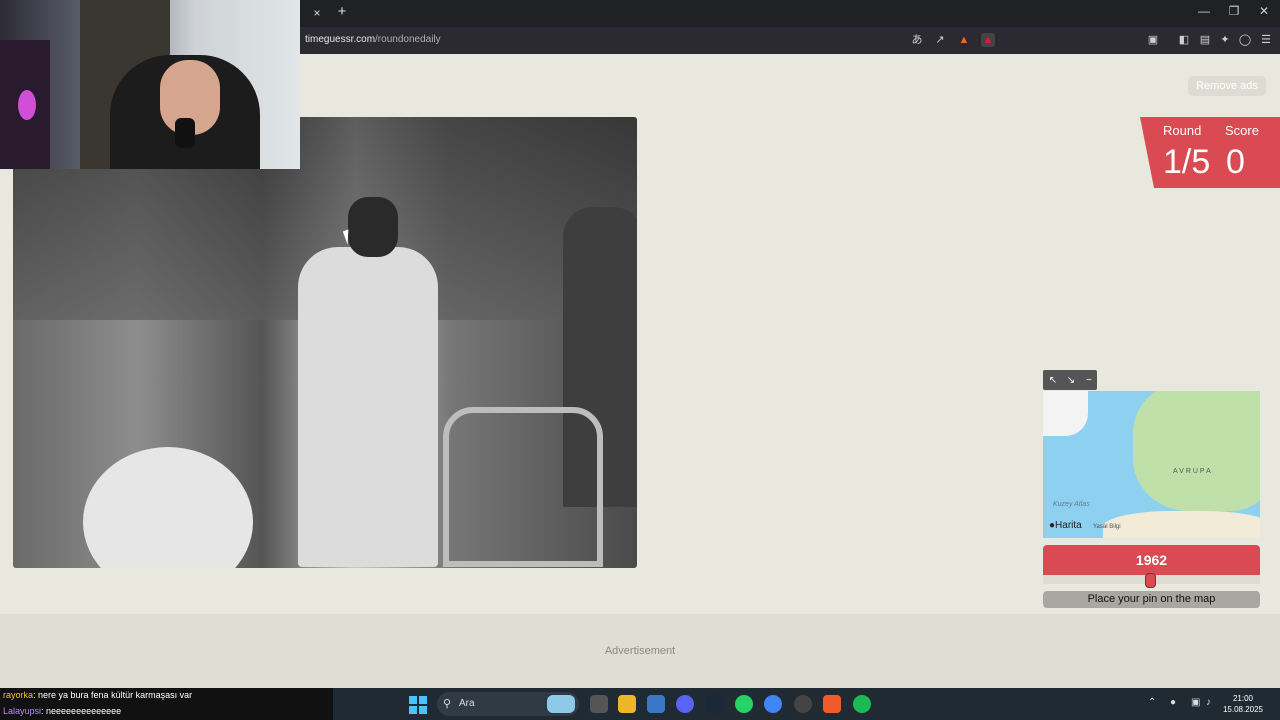 The height and width of the screenshot is (720, 1280). I want to click on discord-icon, so click(685, 704).